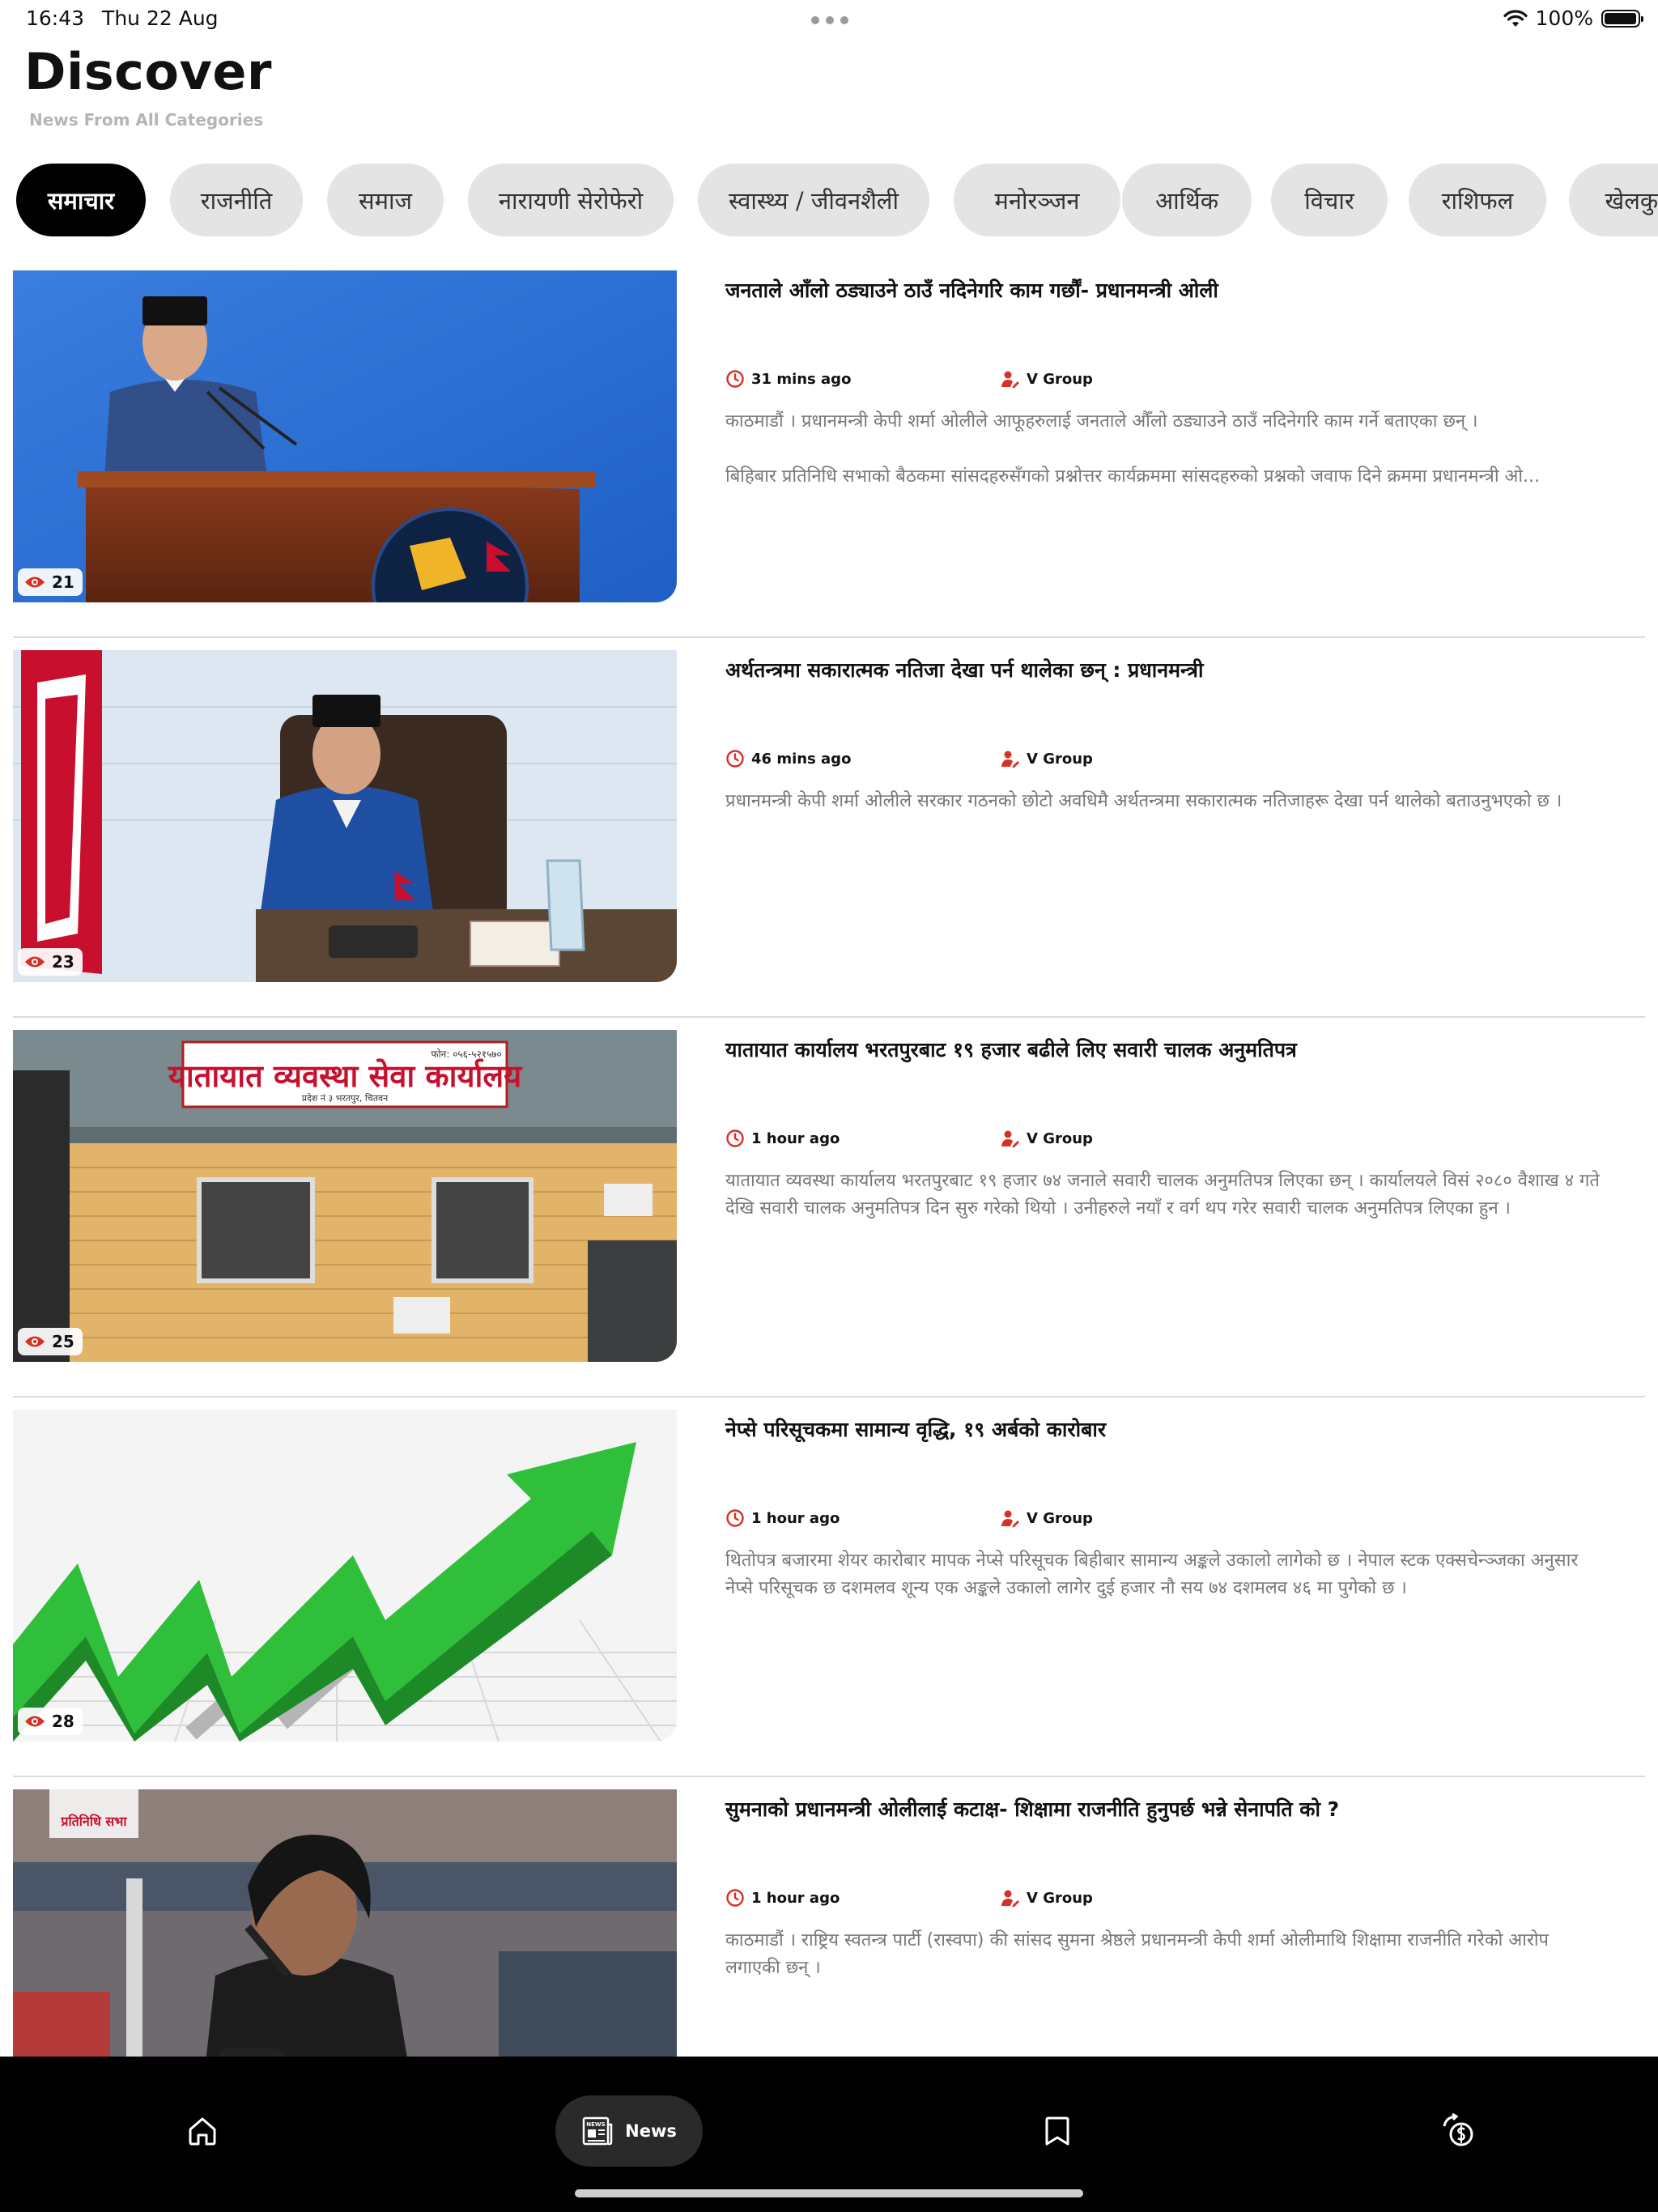 The image size is (1658, 2212). What do you see at coordinates (50, 1722) in the screenshot?
I see `view-count: 28` at bounding box center [50, 1722].